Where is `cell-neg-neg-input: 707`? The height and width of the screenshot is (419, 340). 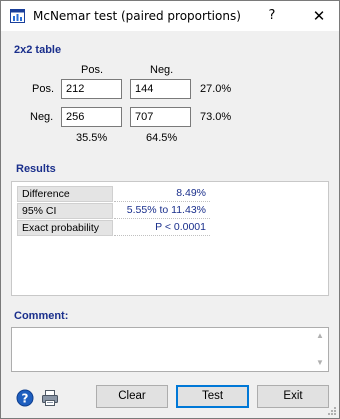 cell-neg-neg-input: 707 is located at coordinates (160, 117).